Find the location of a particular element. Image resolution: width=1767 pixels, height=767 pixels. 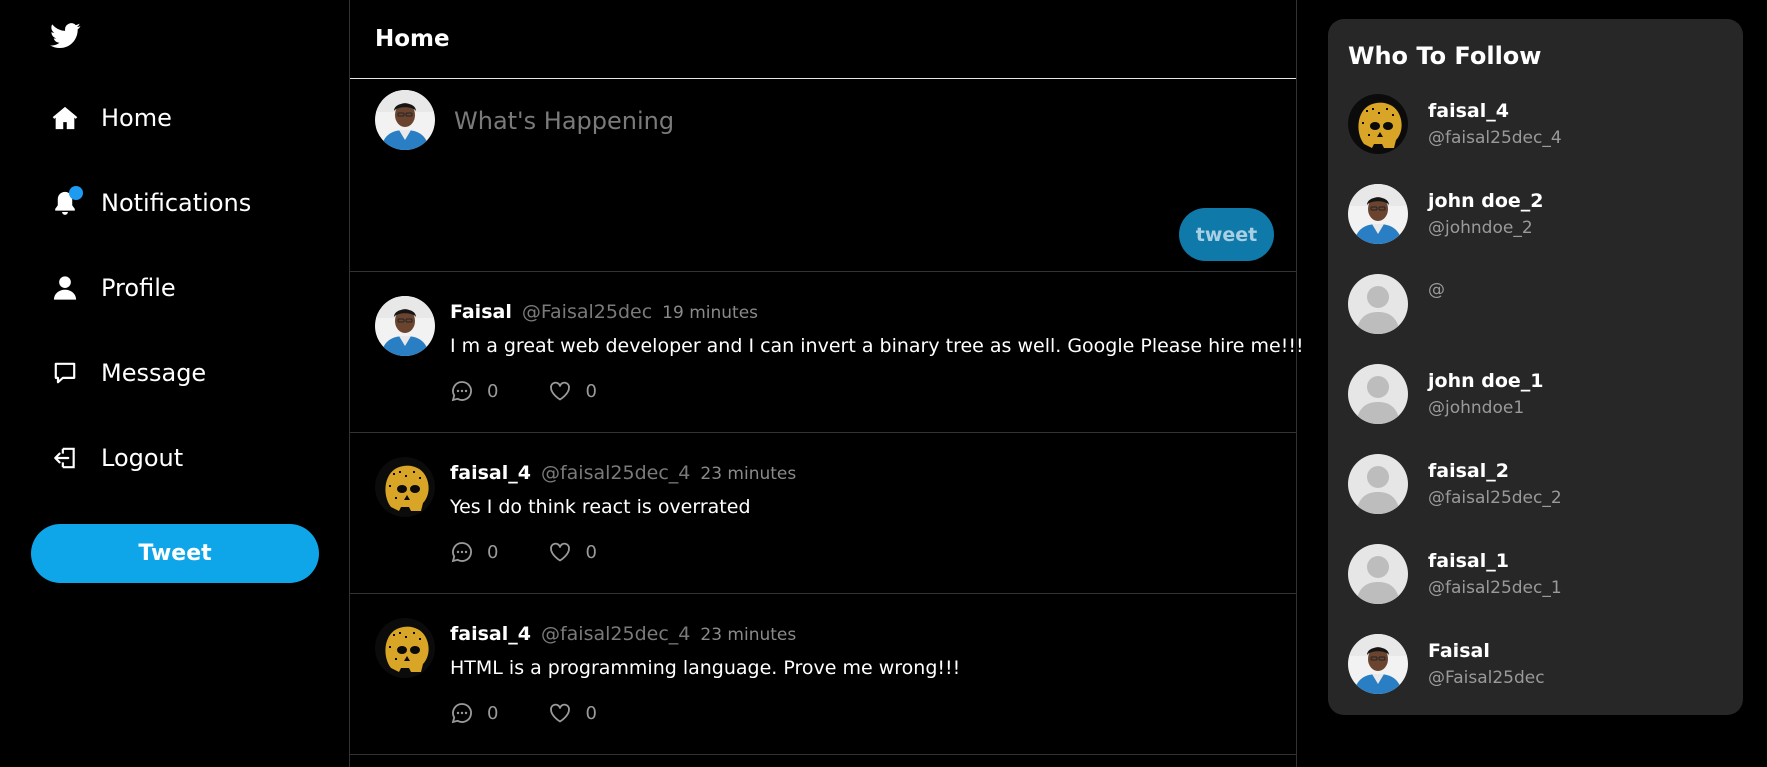

compose-input is located at coordinates (804, 121).